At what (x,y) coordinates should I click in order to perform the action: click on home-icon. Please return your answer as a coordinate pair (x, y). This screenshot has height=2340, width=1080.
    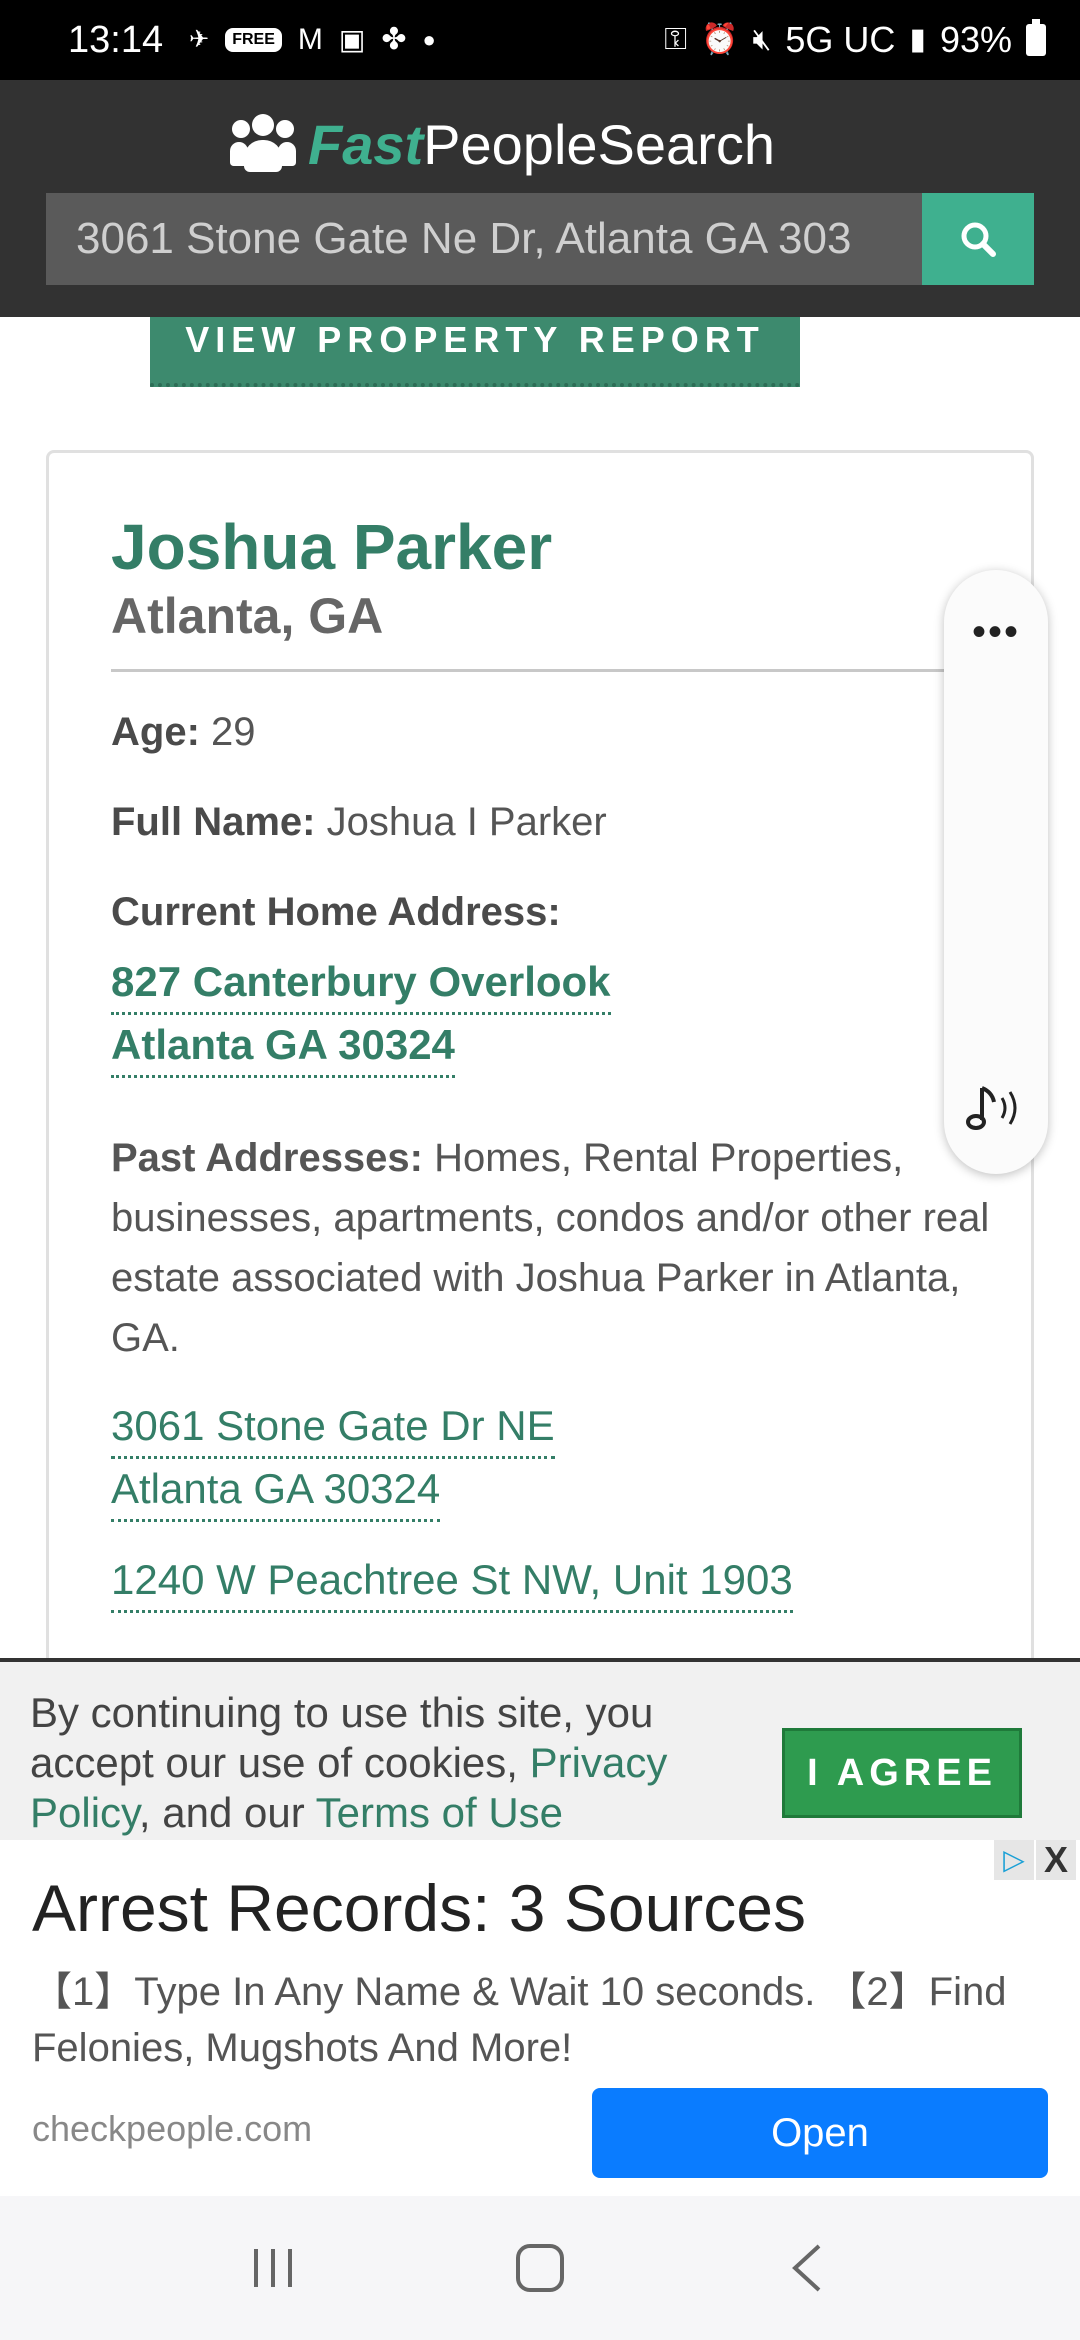
    Looking at the image, I should click on (540, 2268).